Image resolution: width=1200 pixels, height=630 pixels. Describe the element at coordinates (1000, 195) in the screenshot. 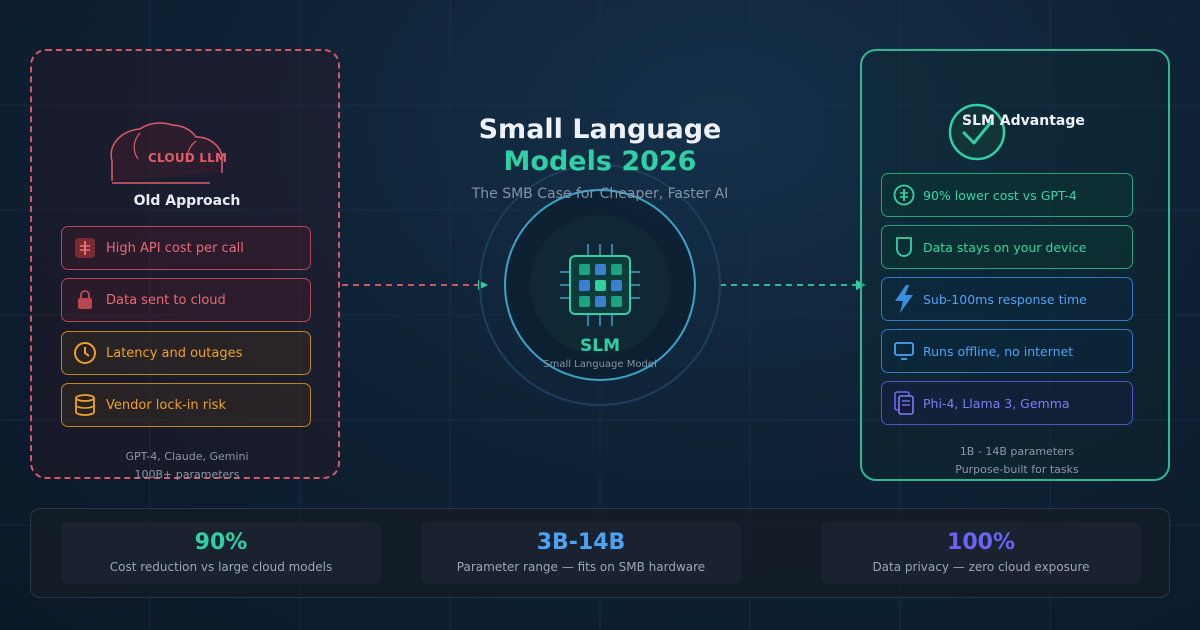

I see `adv-item-label: 90% lower cost vs GPT-4` at that location.